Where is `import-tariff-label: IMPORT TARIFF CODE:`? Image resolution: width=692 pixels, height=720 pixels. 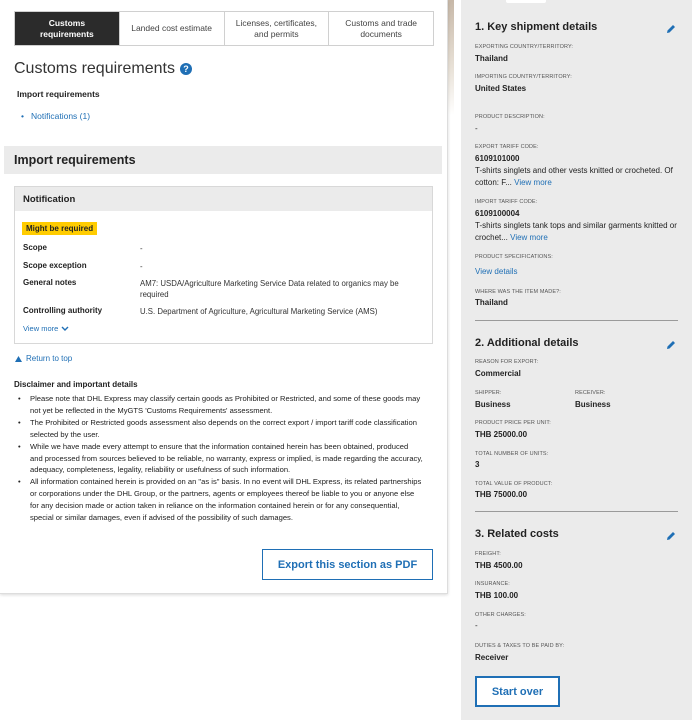 import-tariff-label: IMPORT TARIFF CODE: is located at coordinates (506, 202).